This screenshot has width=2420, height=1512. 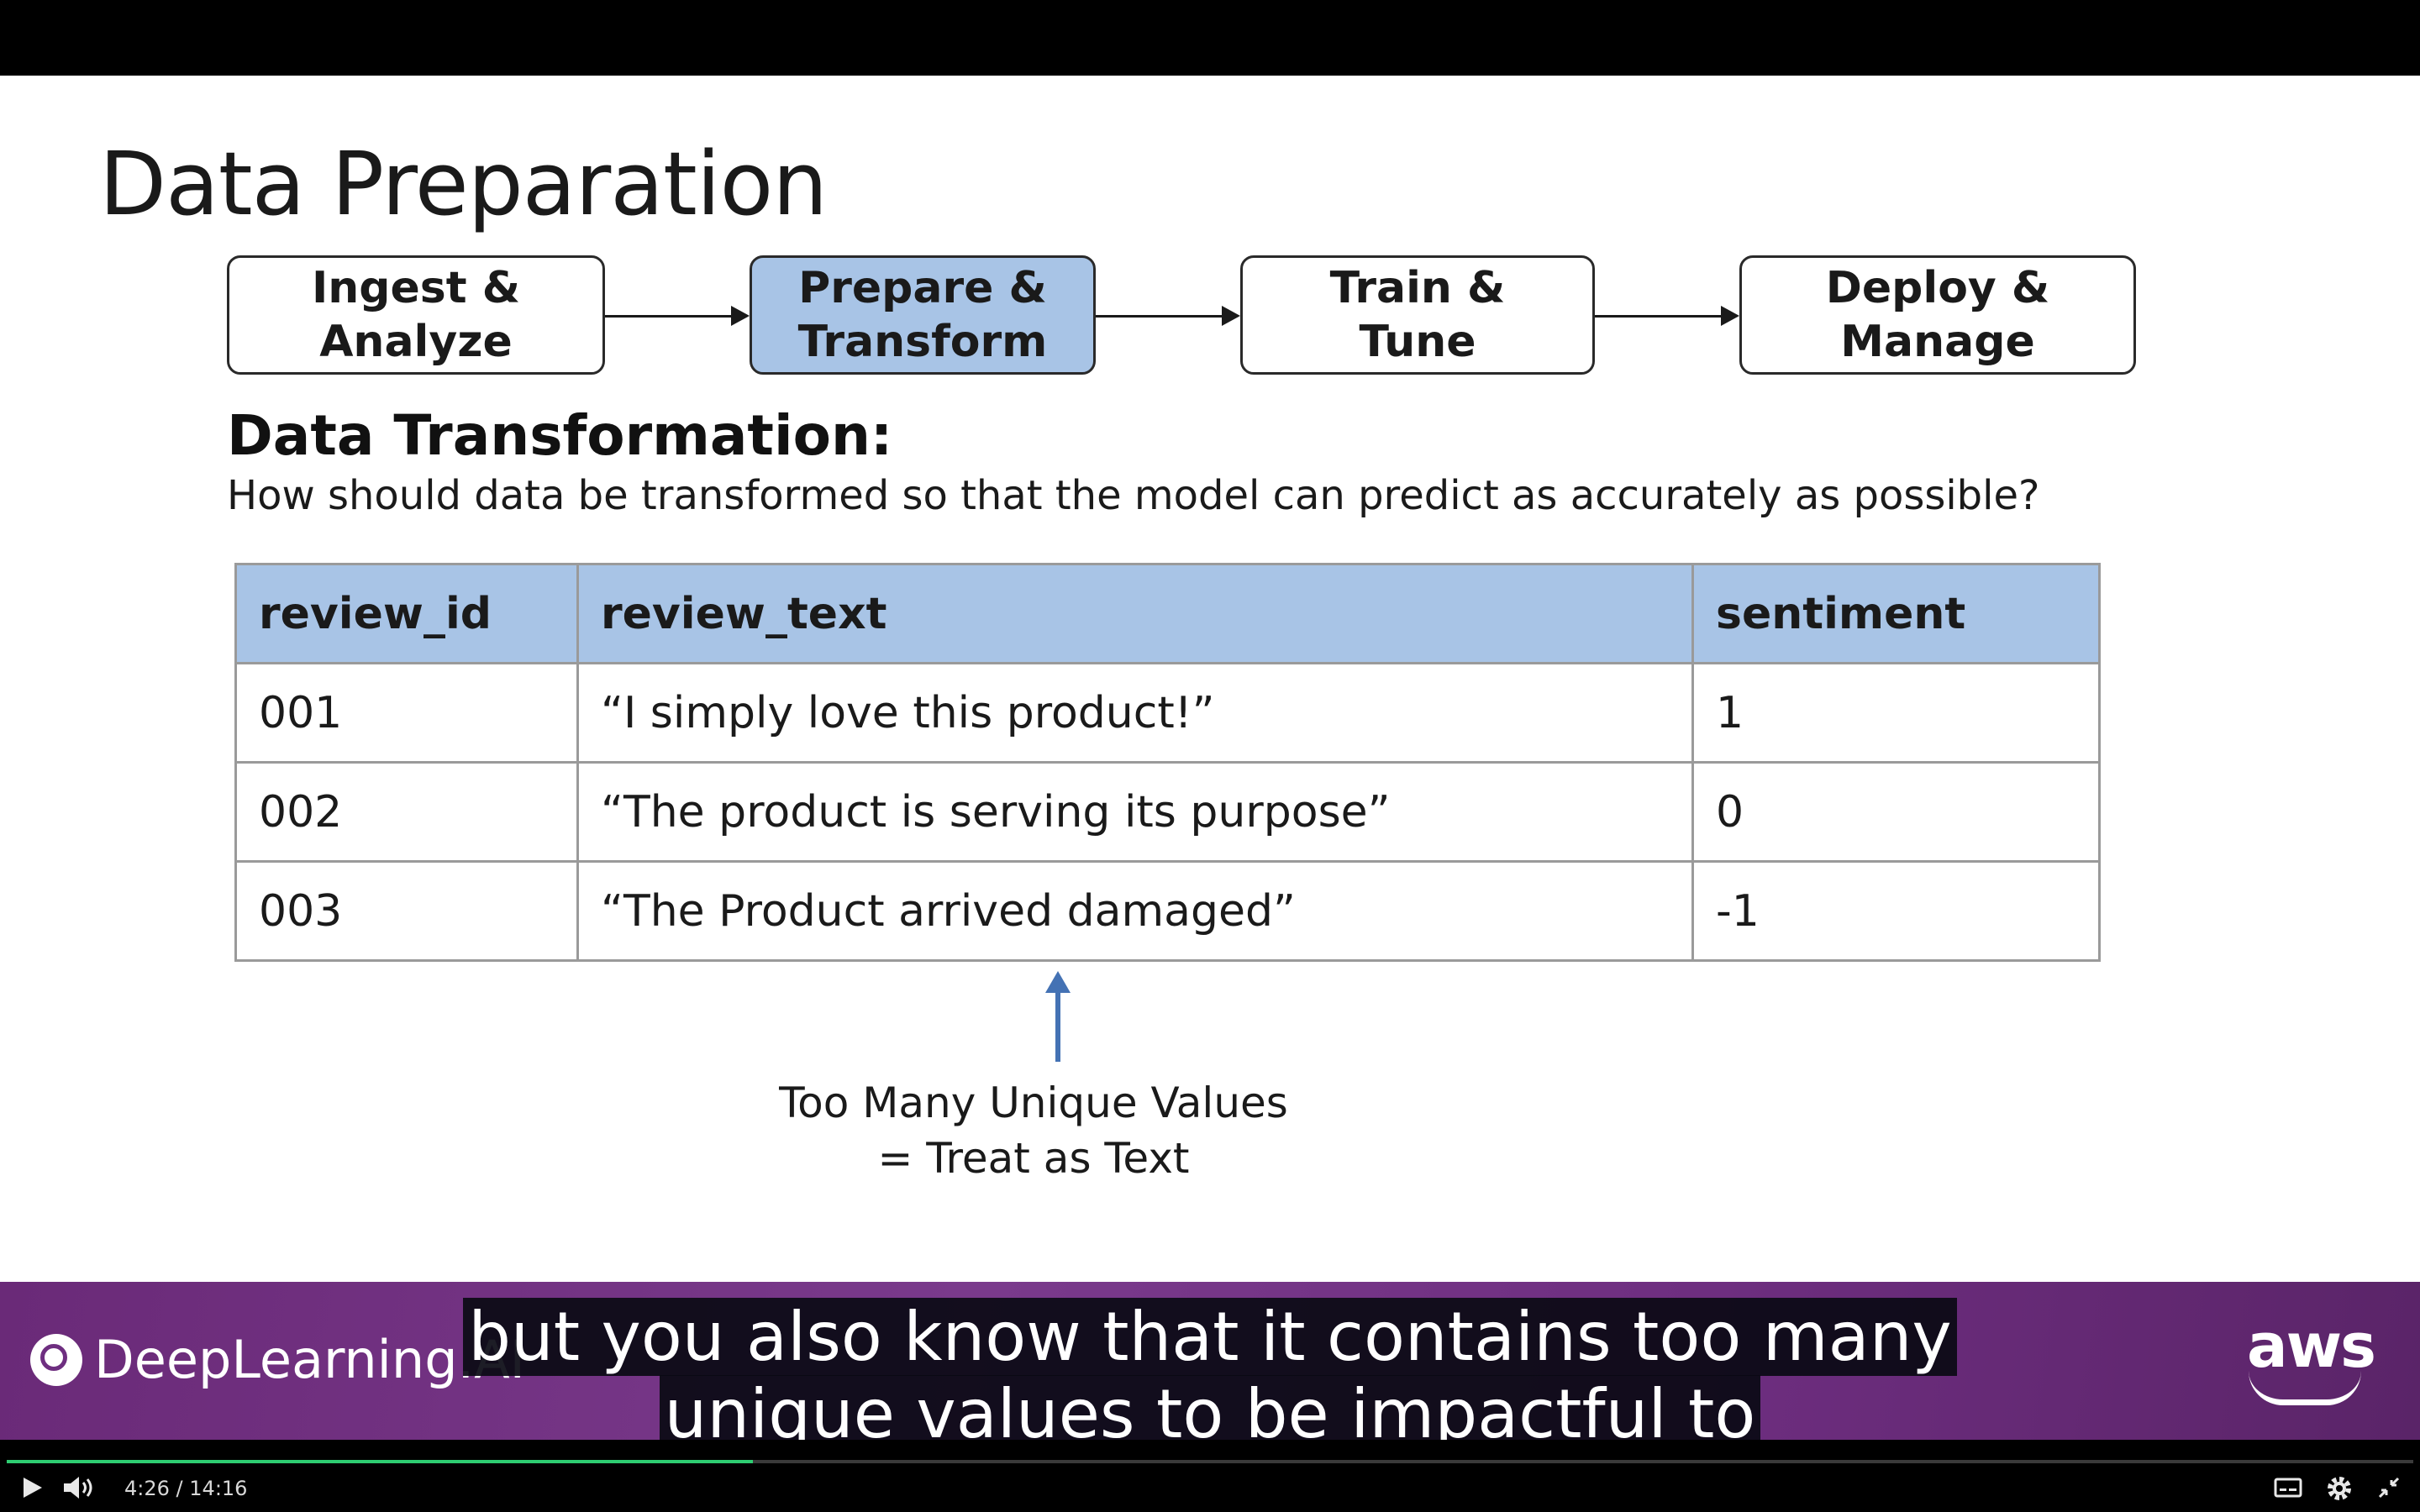 What do you see at coordinates (1135, 613) in the screenshot?
I see `column-header: review_text` at bounding box center [1135, 613].